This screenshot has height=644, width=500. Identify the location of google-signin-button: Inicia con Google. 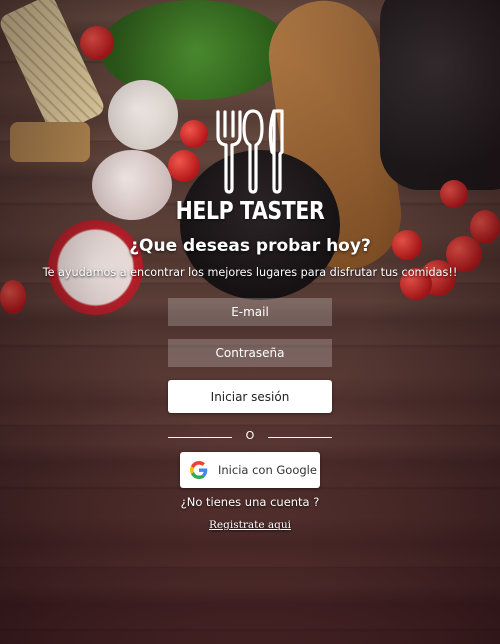
(250, 470).